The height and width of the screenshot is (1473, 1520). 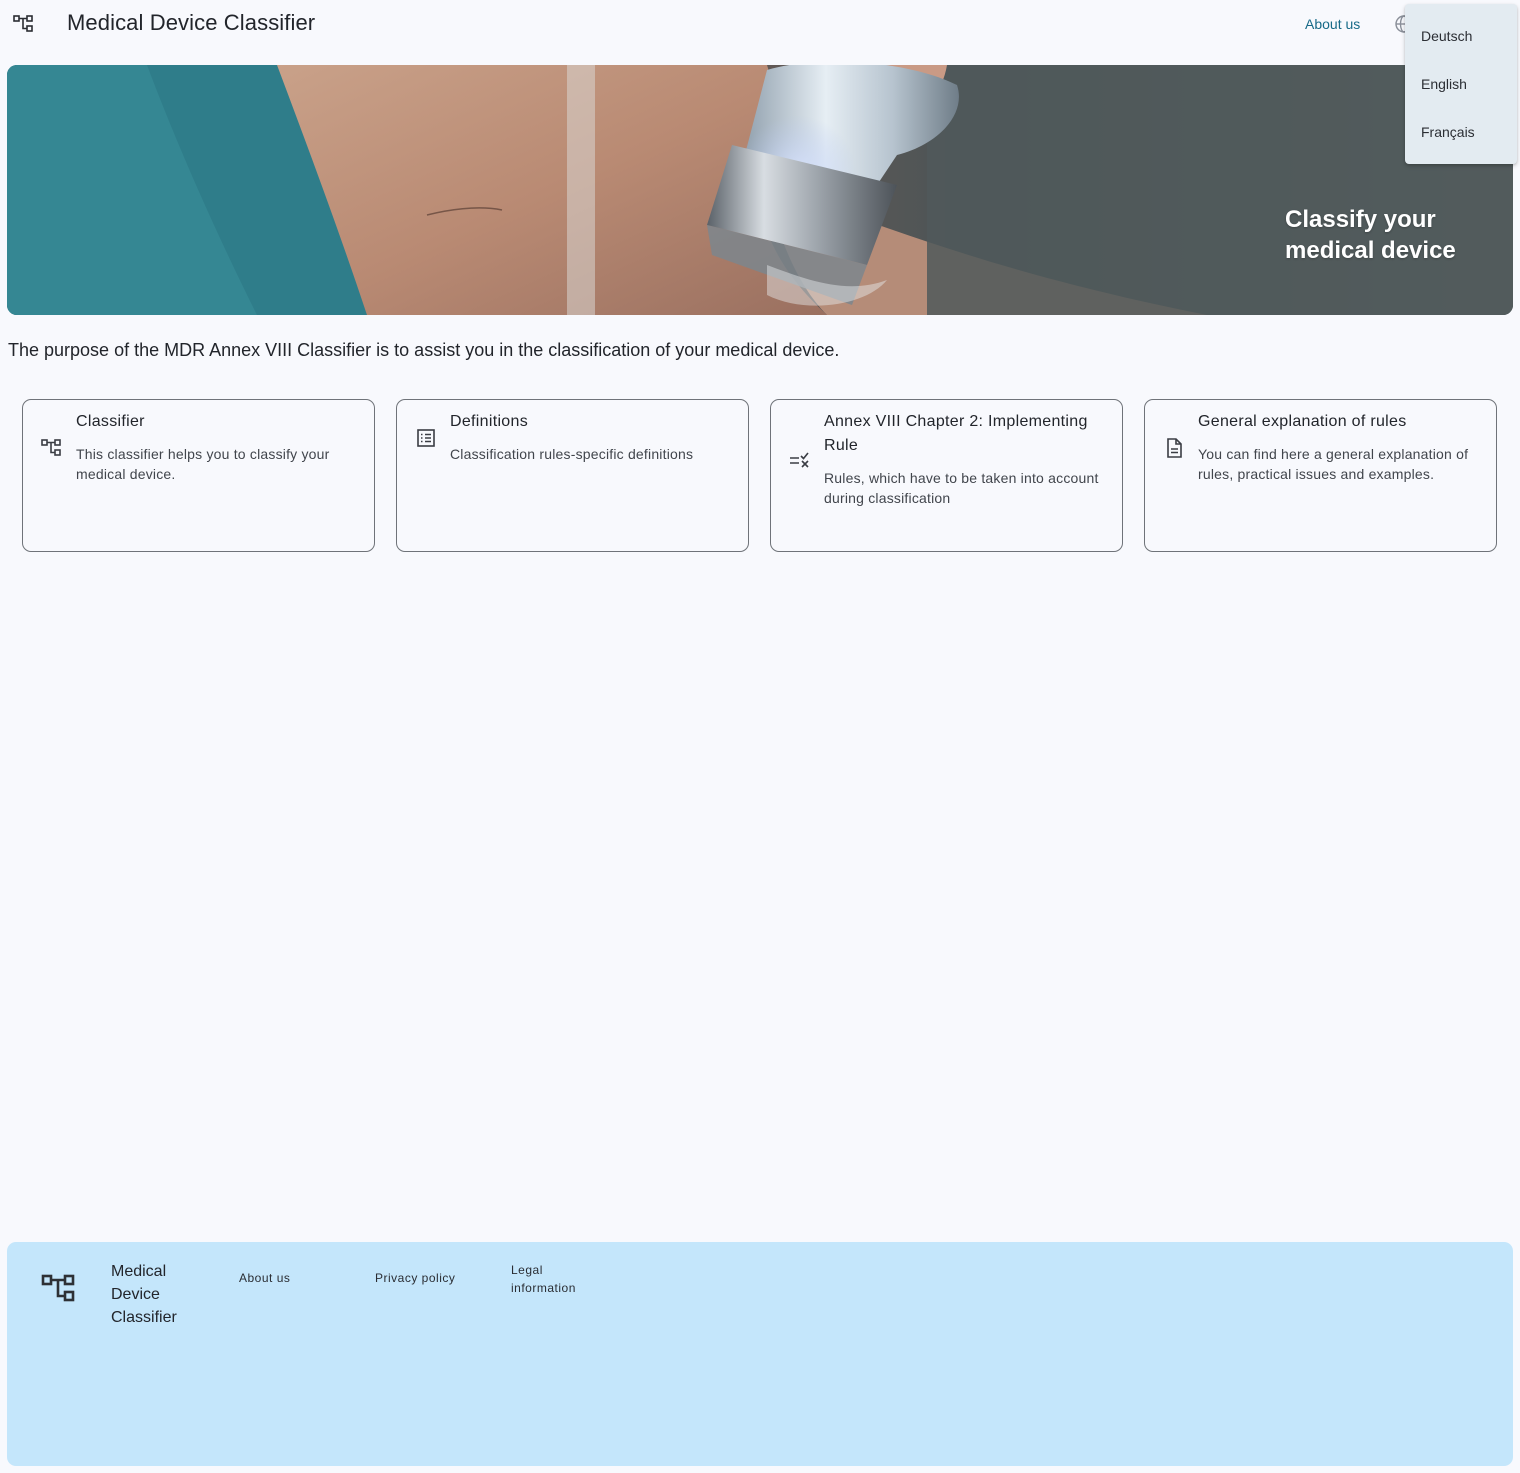 I want to click on about-us-link: About us, so click(x=1332, y=24).